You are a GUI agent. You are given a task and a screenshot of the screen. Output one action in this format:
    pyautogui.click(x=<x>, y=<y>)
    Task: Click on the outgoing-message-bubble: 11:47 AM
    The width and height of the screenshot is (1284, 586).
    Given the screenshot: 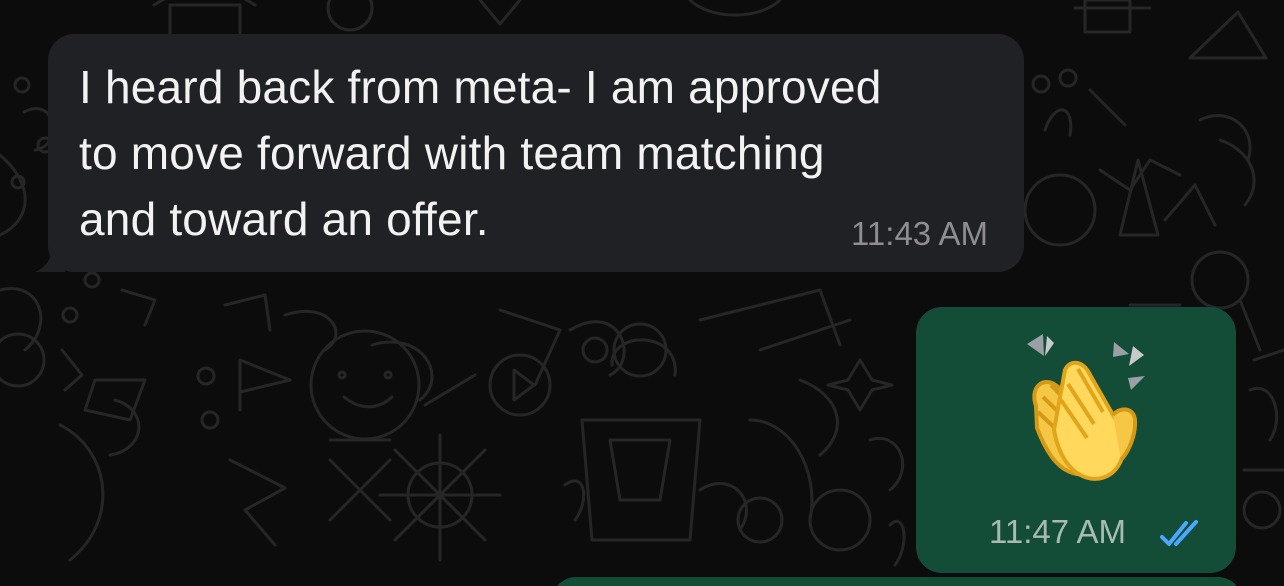 What is the action you would take?
    pyautogui.click(x=1076, y=440)
    